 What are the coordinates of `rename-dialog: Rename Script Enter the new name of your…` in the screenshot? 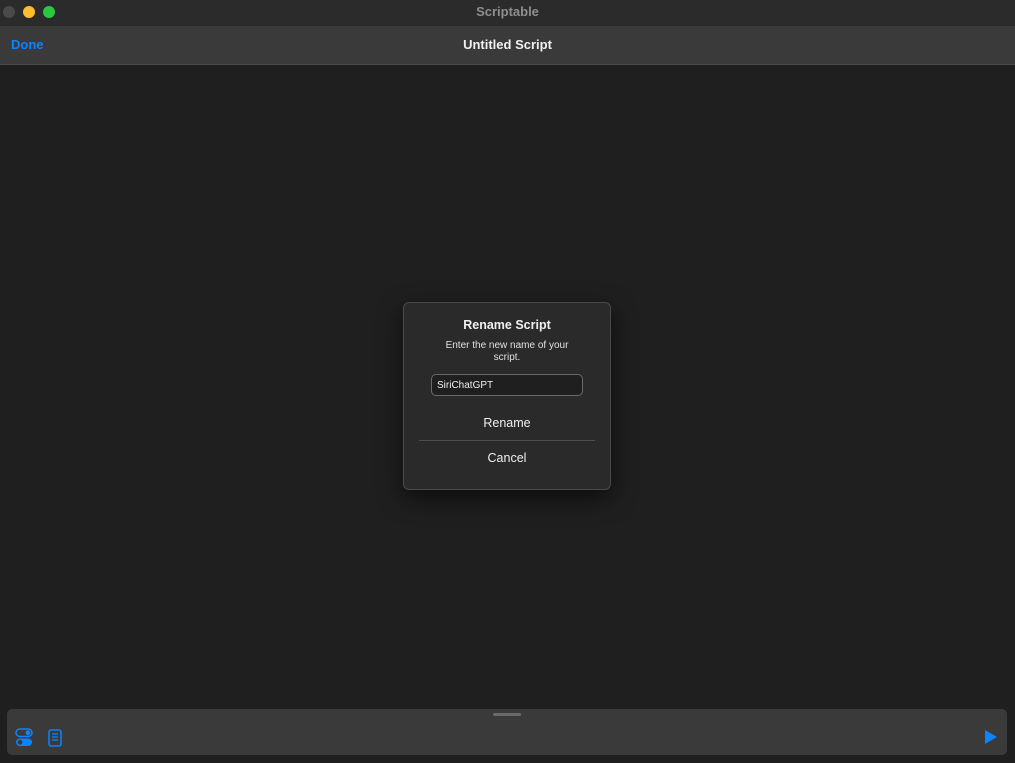 It's located at (507, 396).